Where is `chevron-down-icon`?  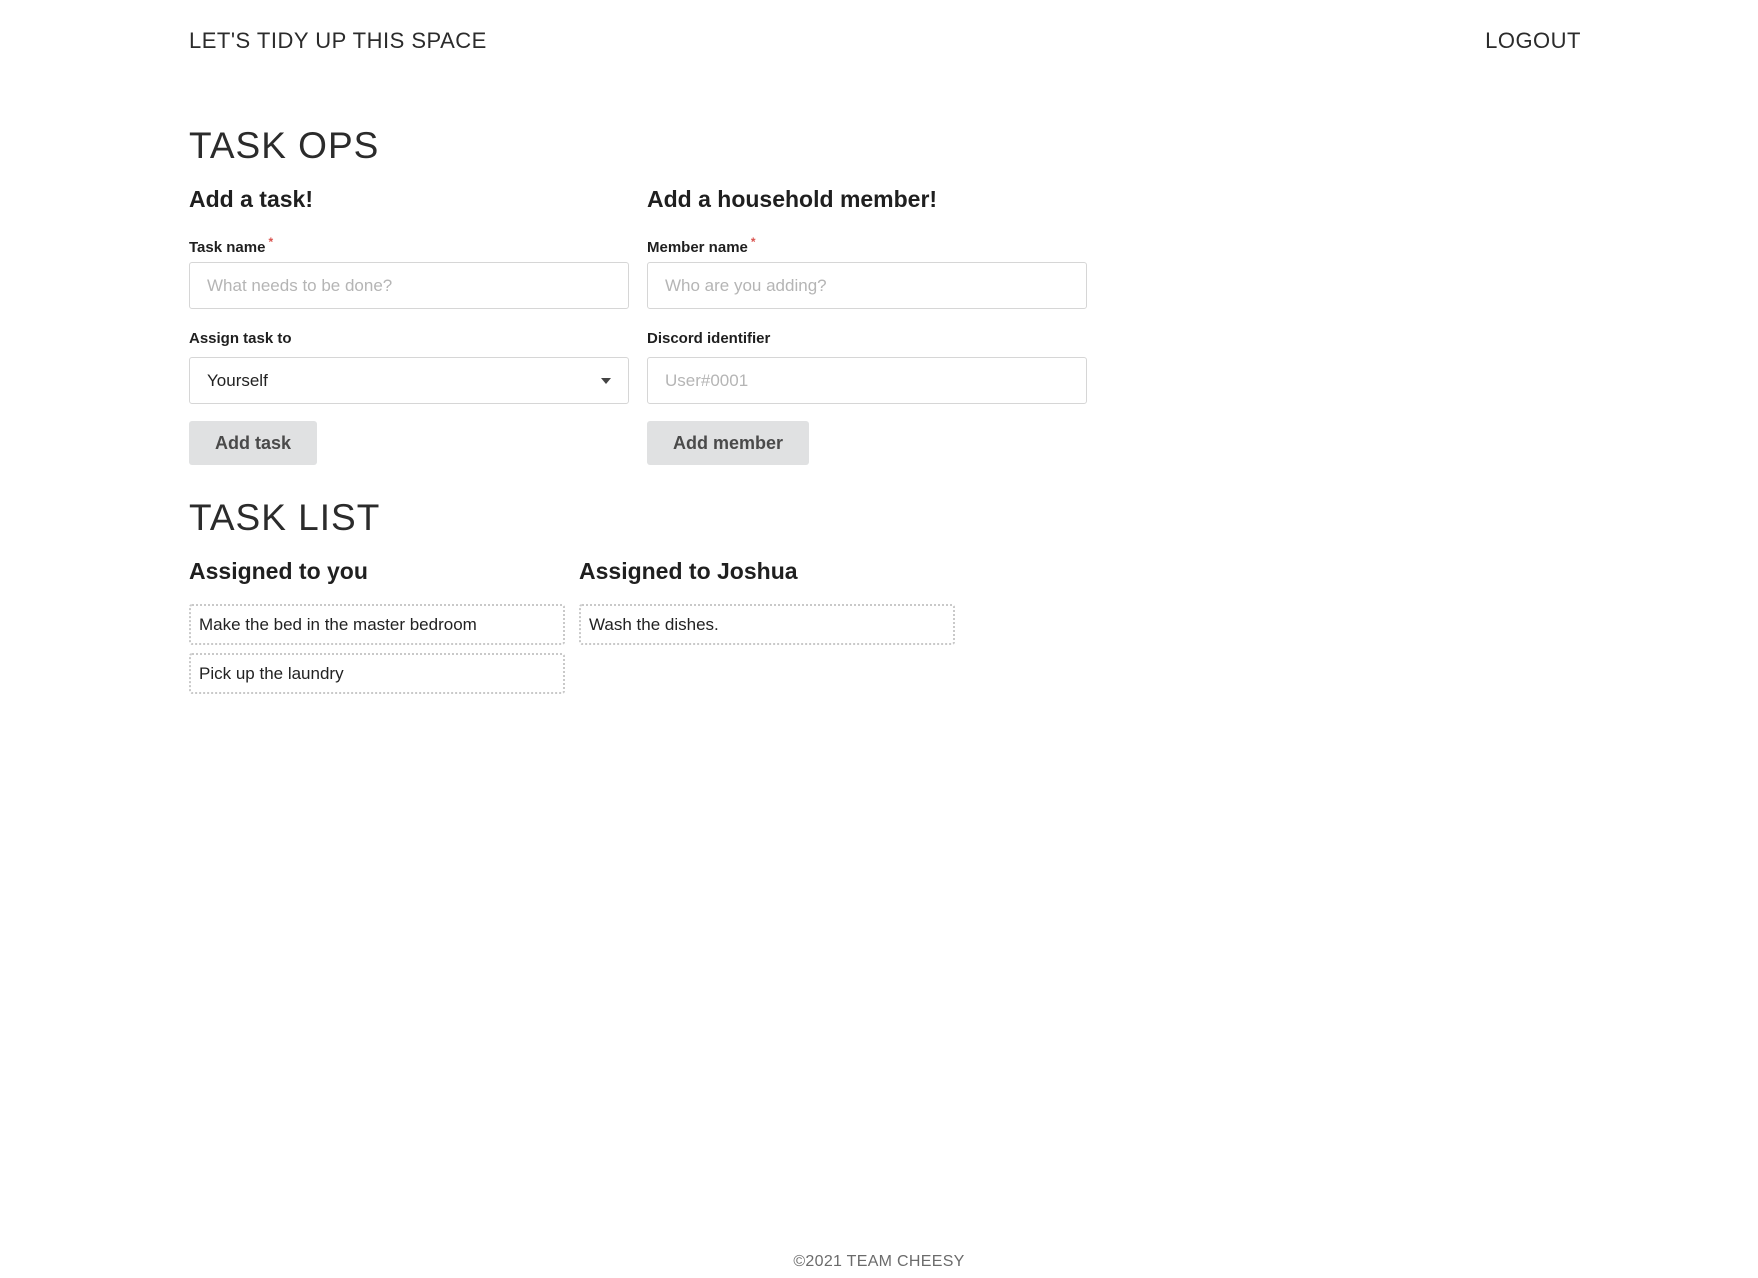 chevron-down-icon is located at coordinates (606, 381).